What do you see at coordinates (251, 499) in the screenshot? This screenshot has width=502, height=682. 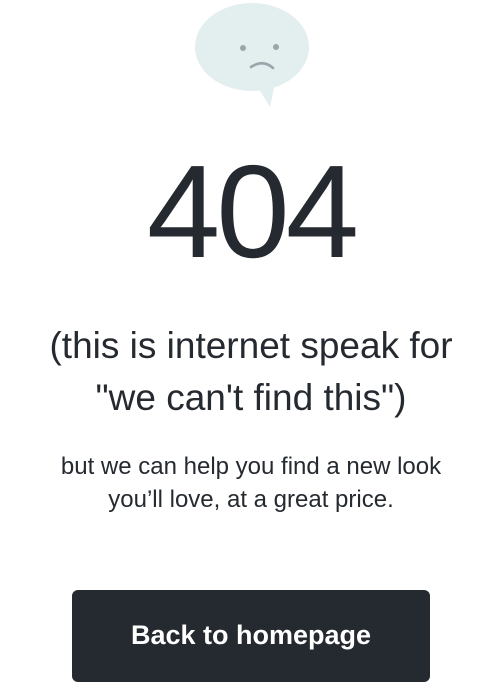 I see `help-line-2: you’ll love, at a great price.` at bounding box center [251, 499].